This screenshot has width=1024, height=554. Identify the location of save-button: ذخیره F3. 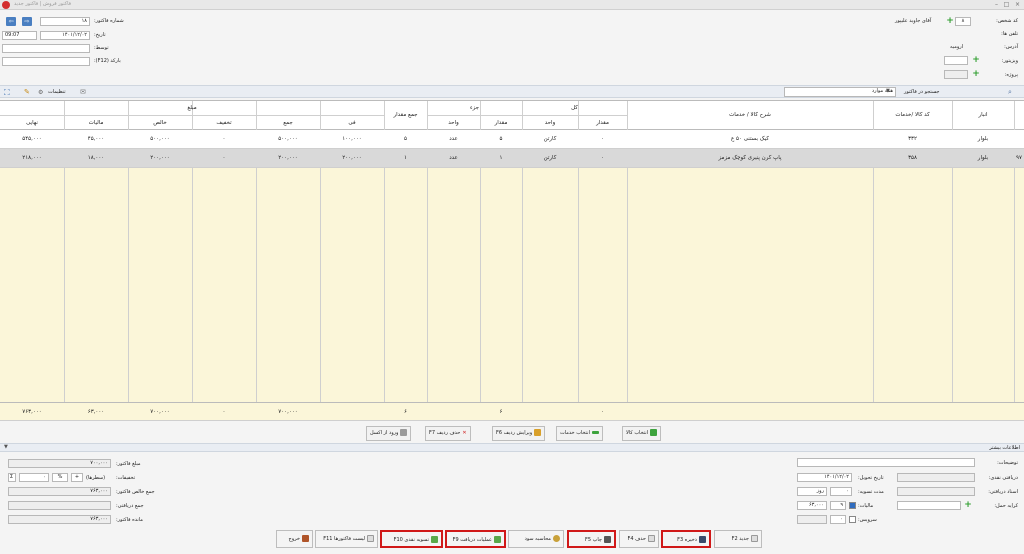
(686, 539).